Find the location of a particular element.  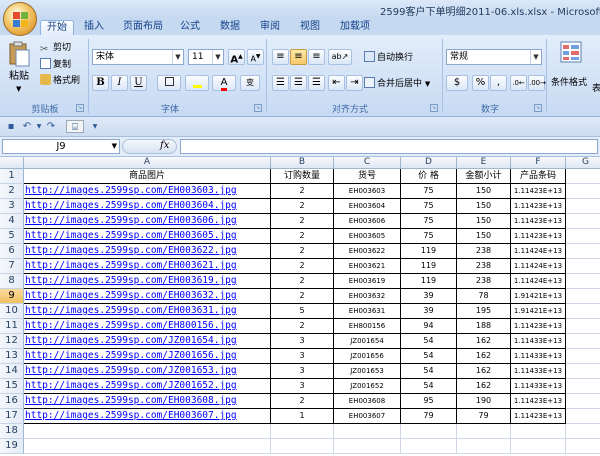

row-header-17: 17 is located at coordinates (12, 416).